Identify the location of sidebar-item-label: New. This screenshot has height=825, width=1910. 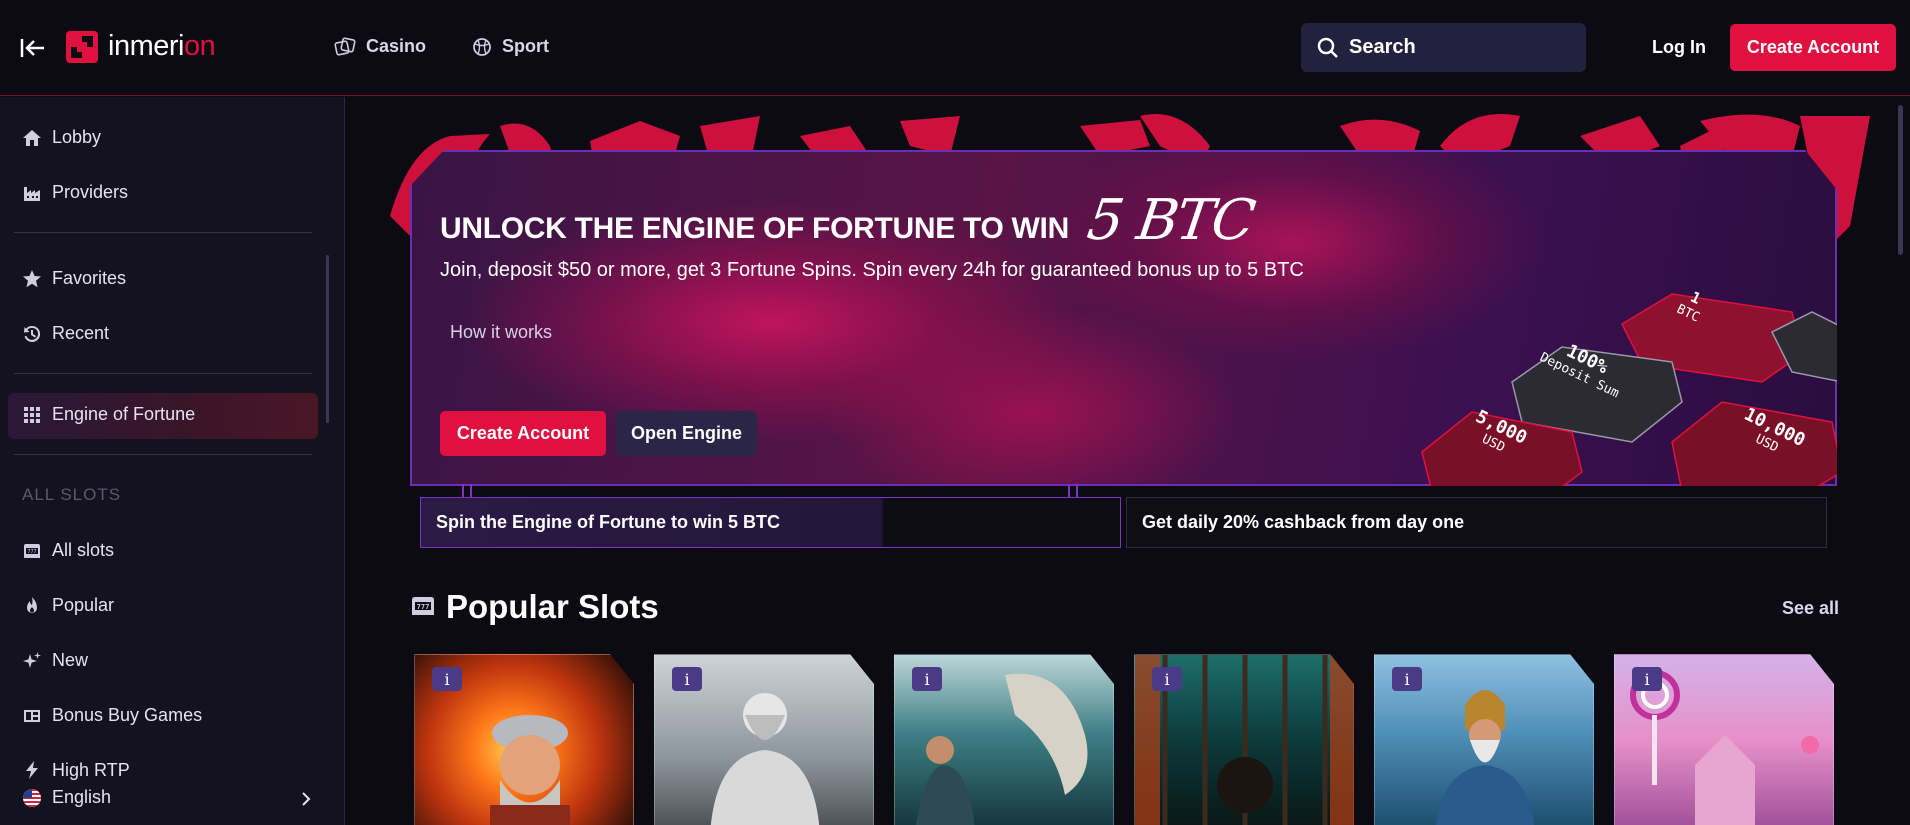
(70, 660).